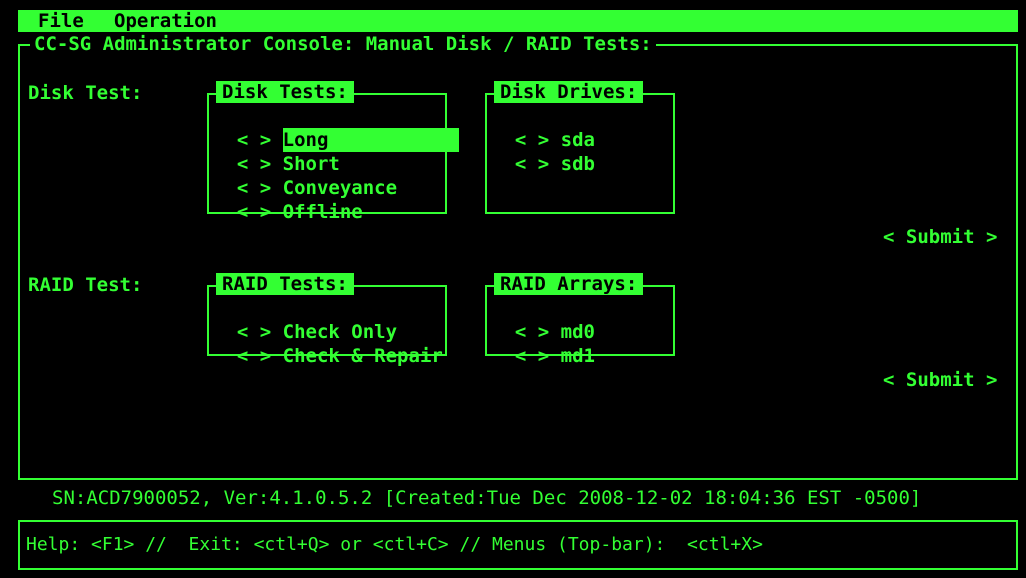 This screenshot has height=578, width=1026. What do you see at coordinates (85, 285) in the screenshot?
I see `raid-test-label: RAID Test:` at bounding box center [85, 285].